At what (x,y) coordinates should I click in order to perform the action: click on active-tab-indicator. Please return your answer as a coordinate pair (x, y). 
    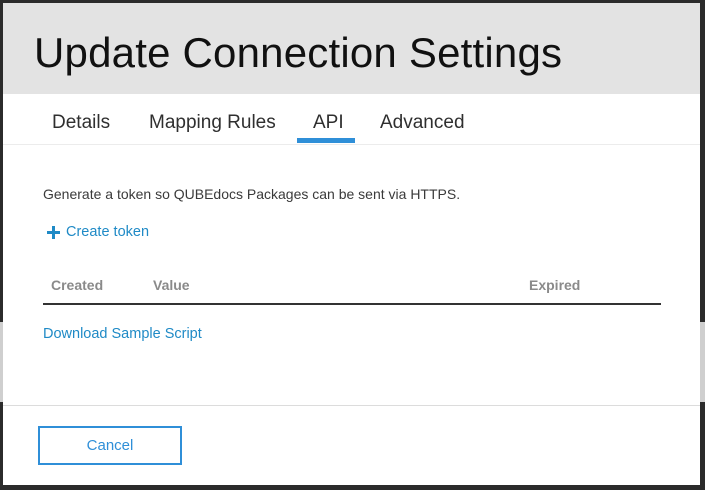
    Looking at the image, I should click on (326, 140).